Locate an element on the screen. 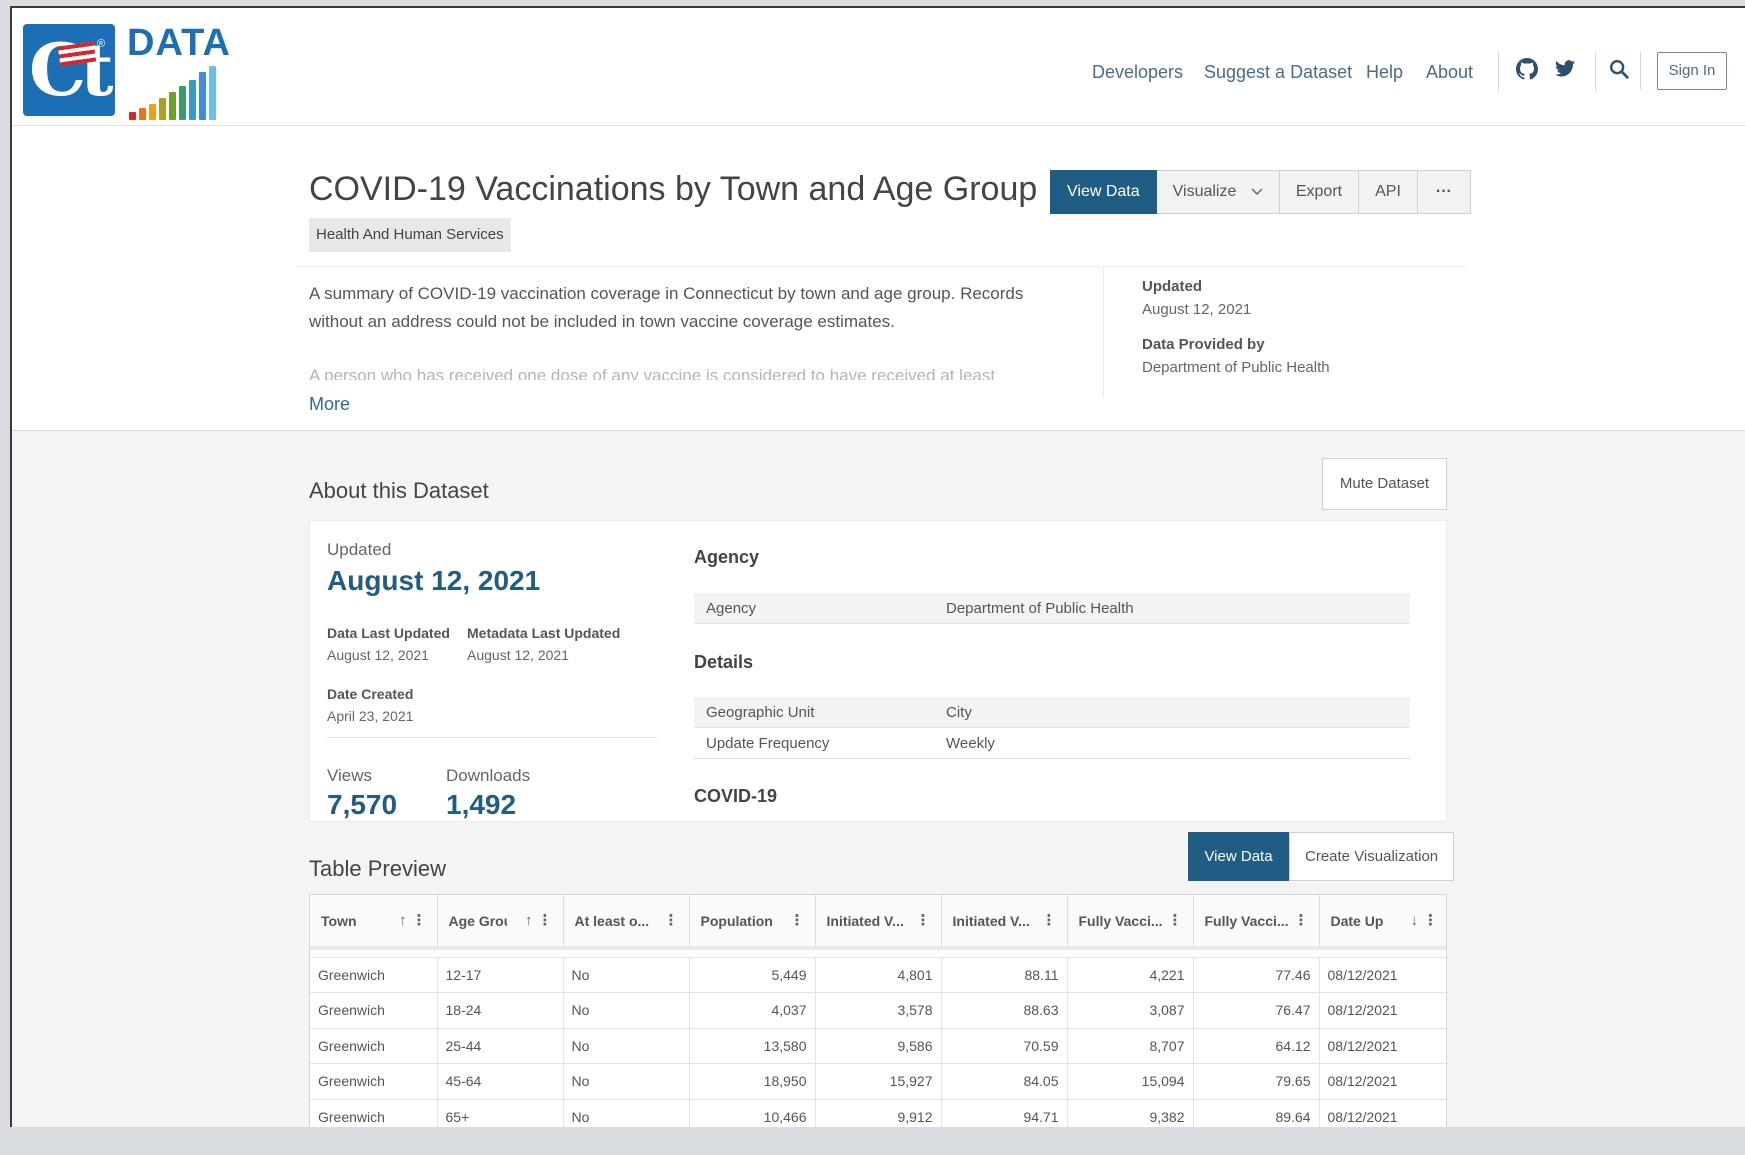 This screenshot has height=1155, width=1745. downloads-label: Downloads is located at coordinates (488, 775).